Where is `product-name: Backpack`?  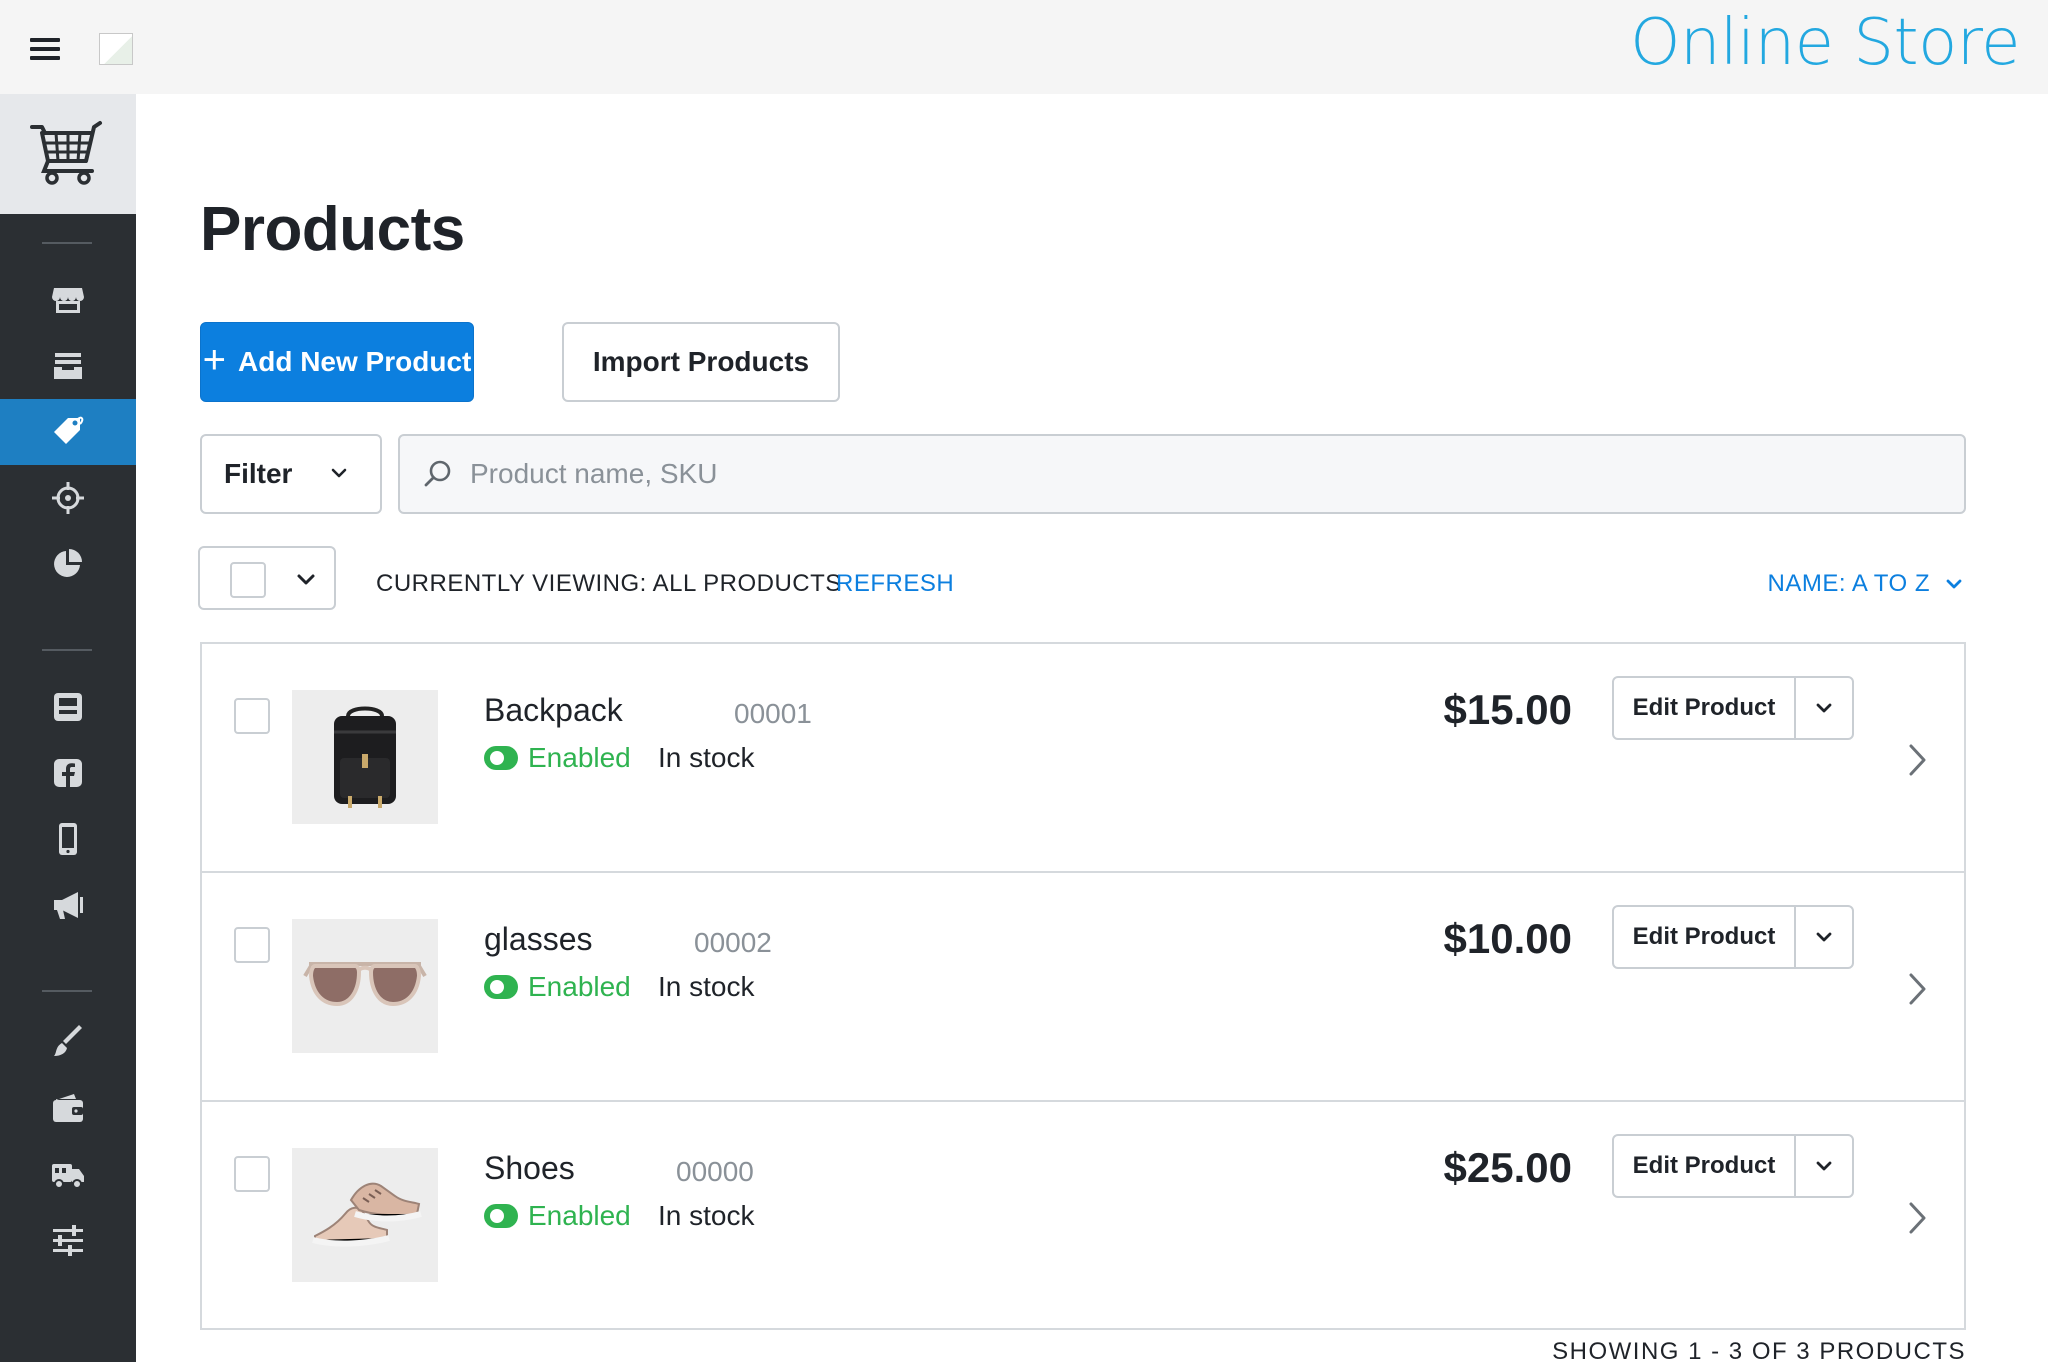
product-name: Backpack is located at coordinates (553, 710).